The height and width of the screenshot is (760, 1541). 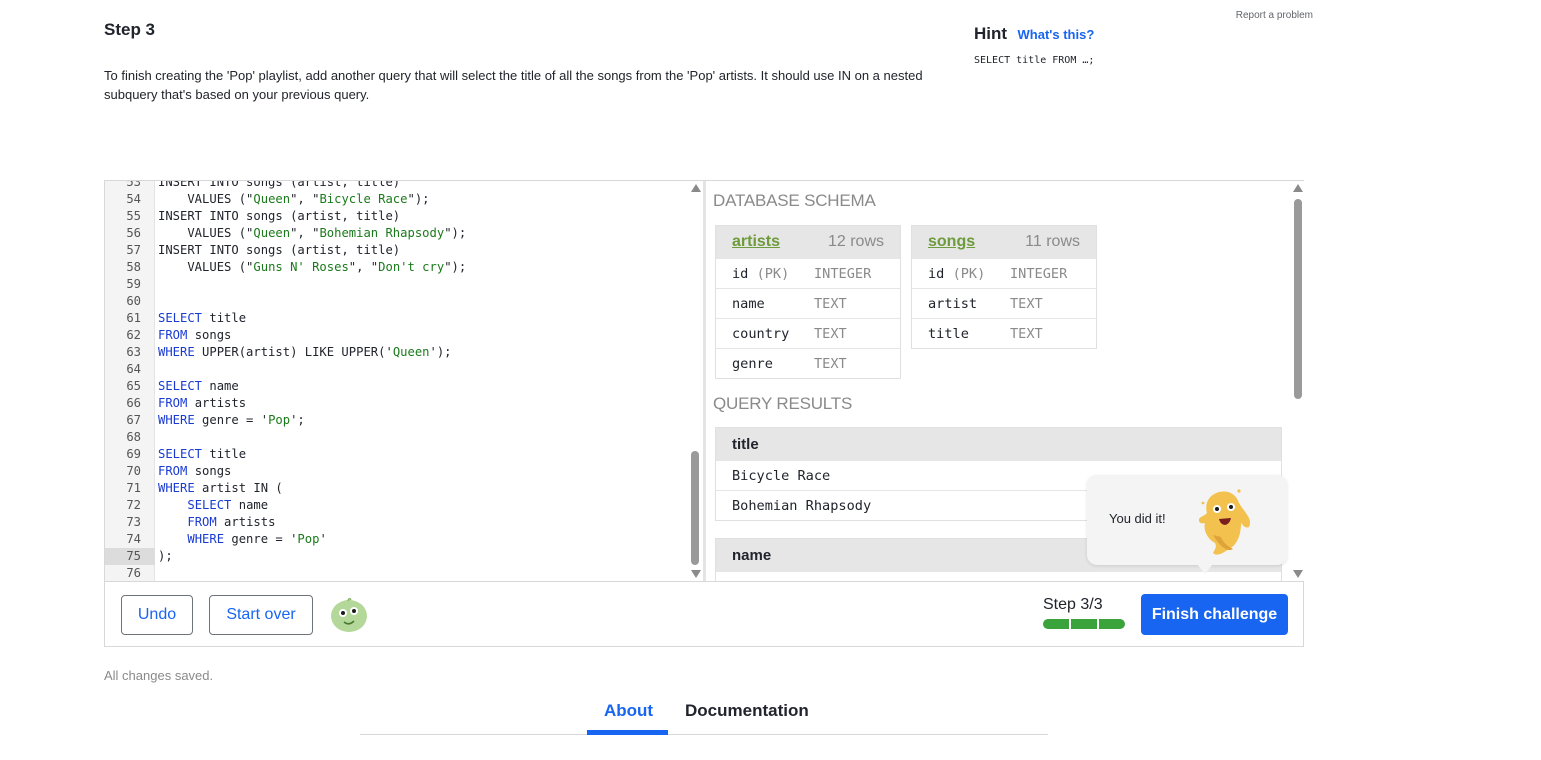 I want to click on output-scroll-thumb, so click(x=1298, y=299).